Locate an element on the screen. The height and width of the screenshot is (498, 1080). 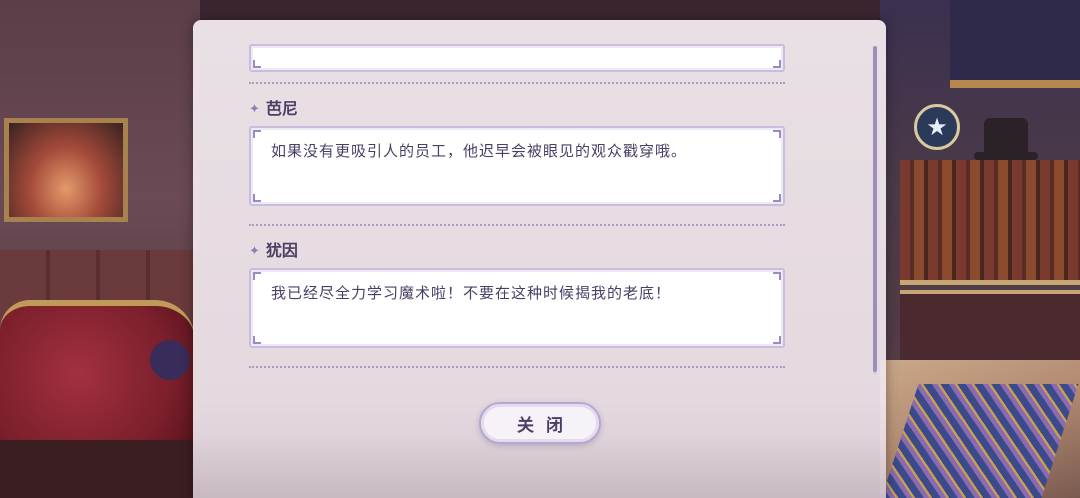
floor-left is located at coordinates (100, 469).